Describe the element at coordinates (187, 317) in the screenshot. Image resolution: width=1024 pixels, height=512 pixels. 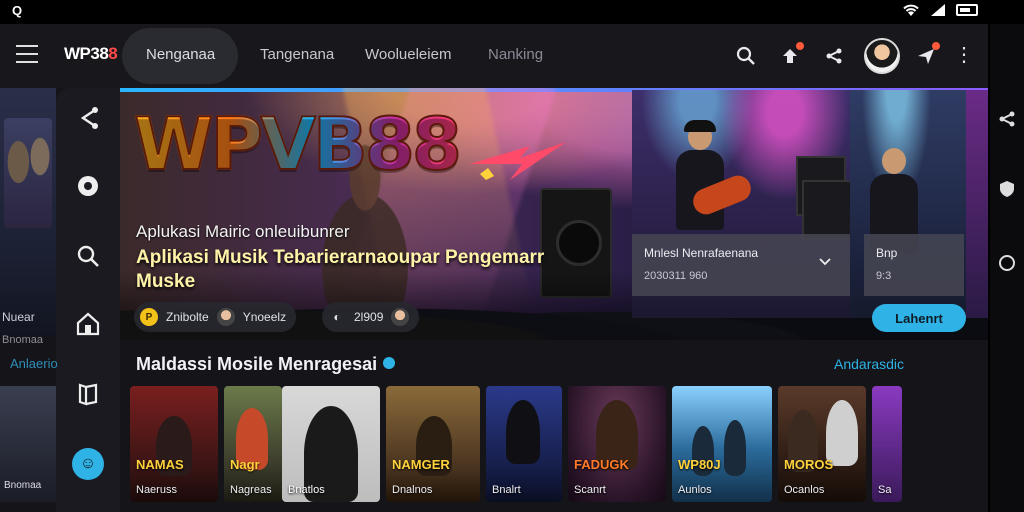
I see `hero-pill-text: Znibolte` at that location.